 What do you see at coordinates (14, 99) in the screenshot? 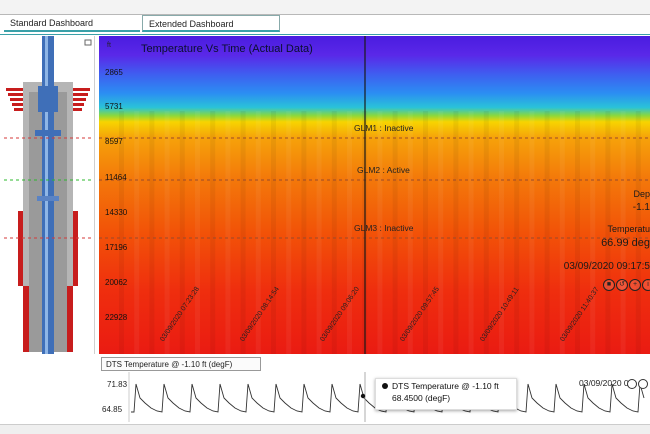
I see `casing-flange-left` at bounding box center [14, 99].